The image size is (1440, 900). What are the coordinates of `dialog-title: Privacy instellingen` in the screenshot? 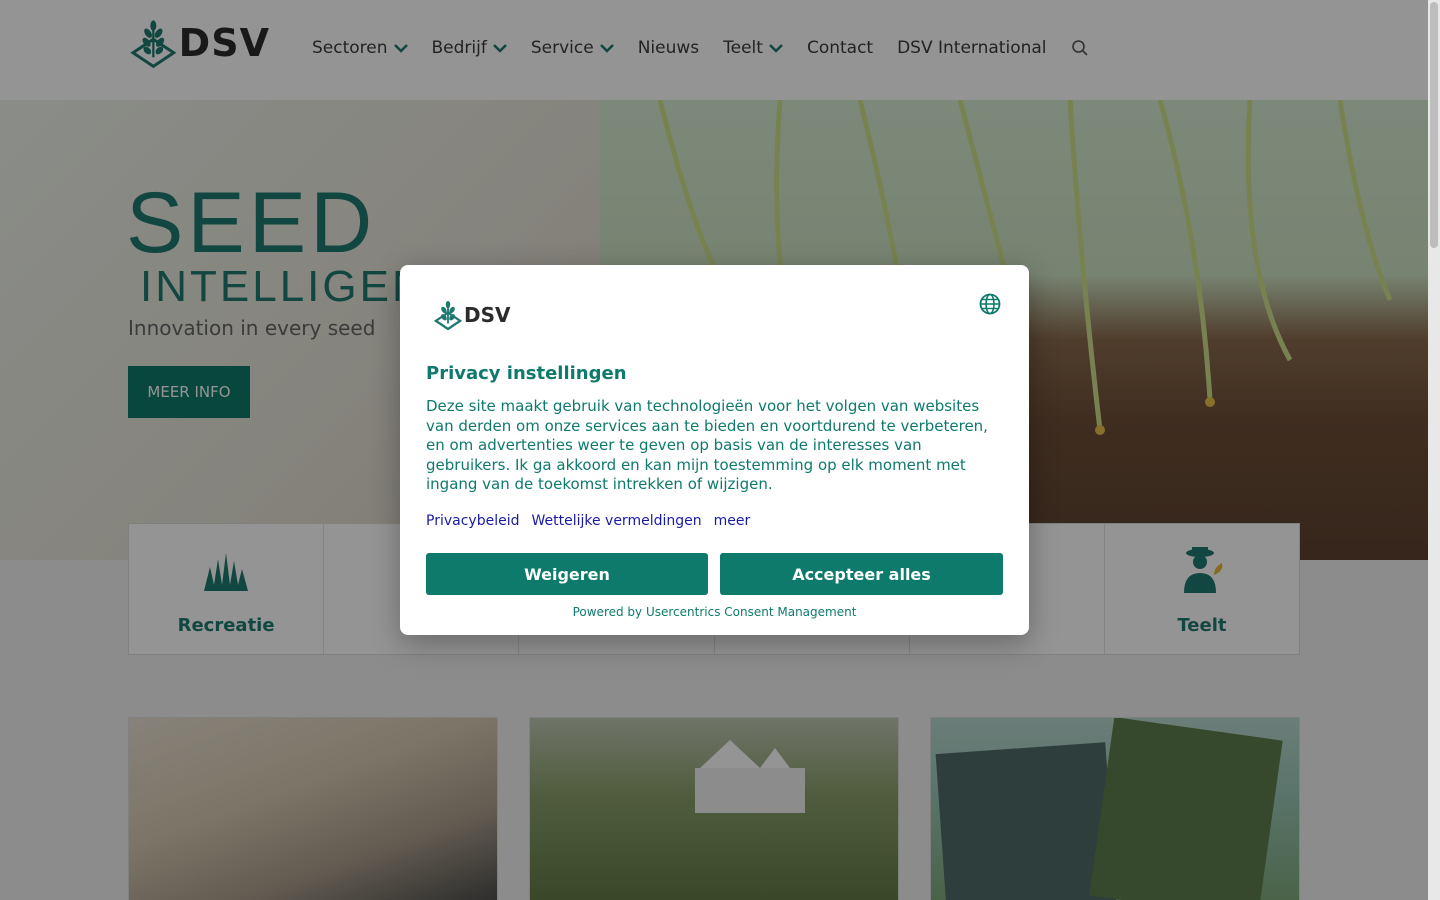 It's located at (526, 373).